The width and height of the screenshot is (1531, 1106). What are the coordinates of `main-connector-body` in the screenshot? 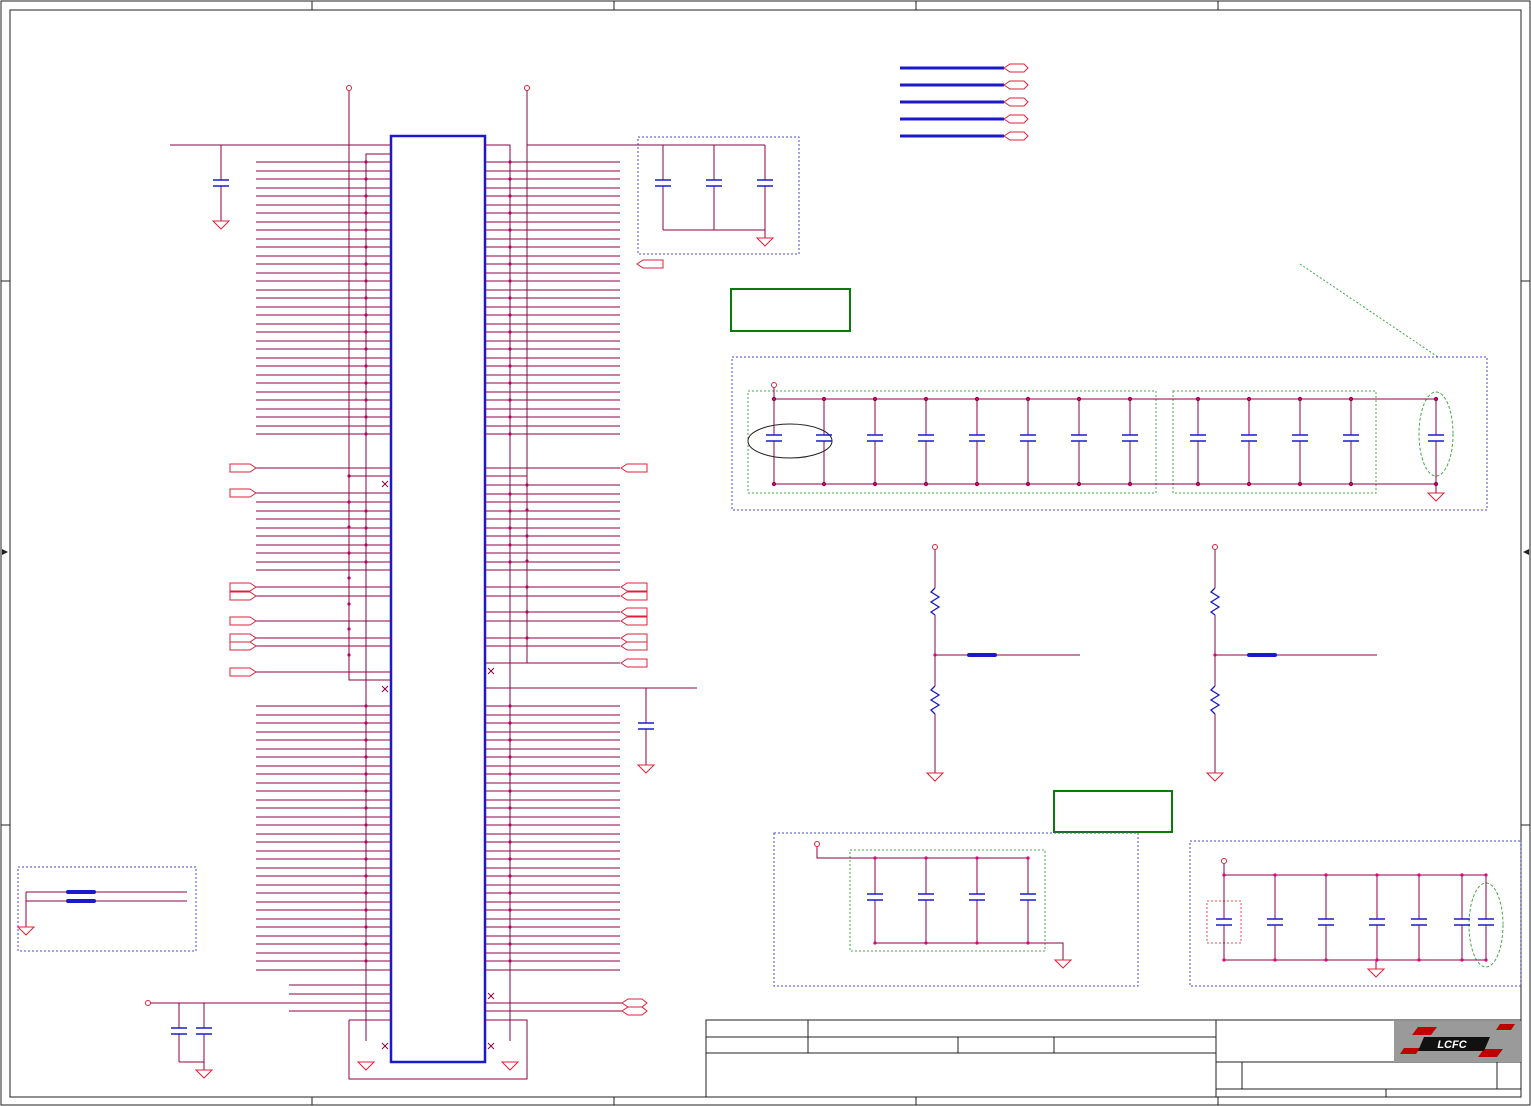 It's located at (438, 599).